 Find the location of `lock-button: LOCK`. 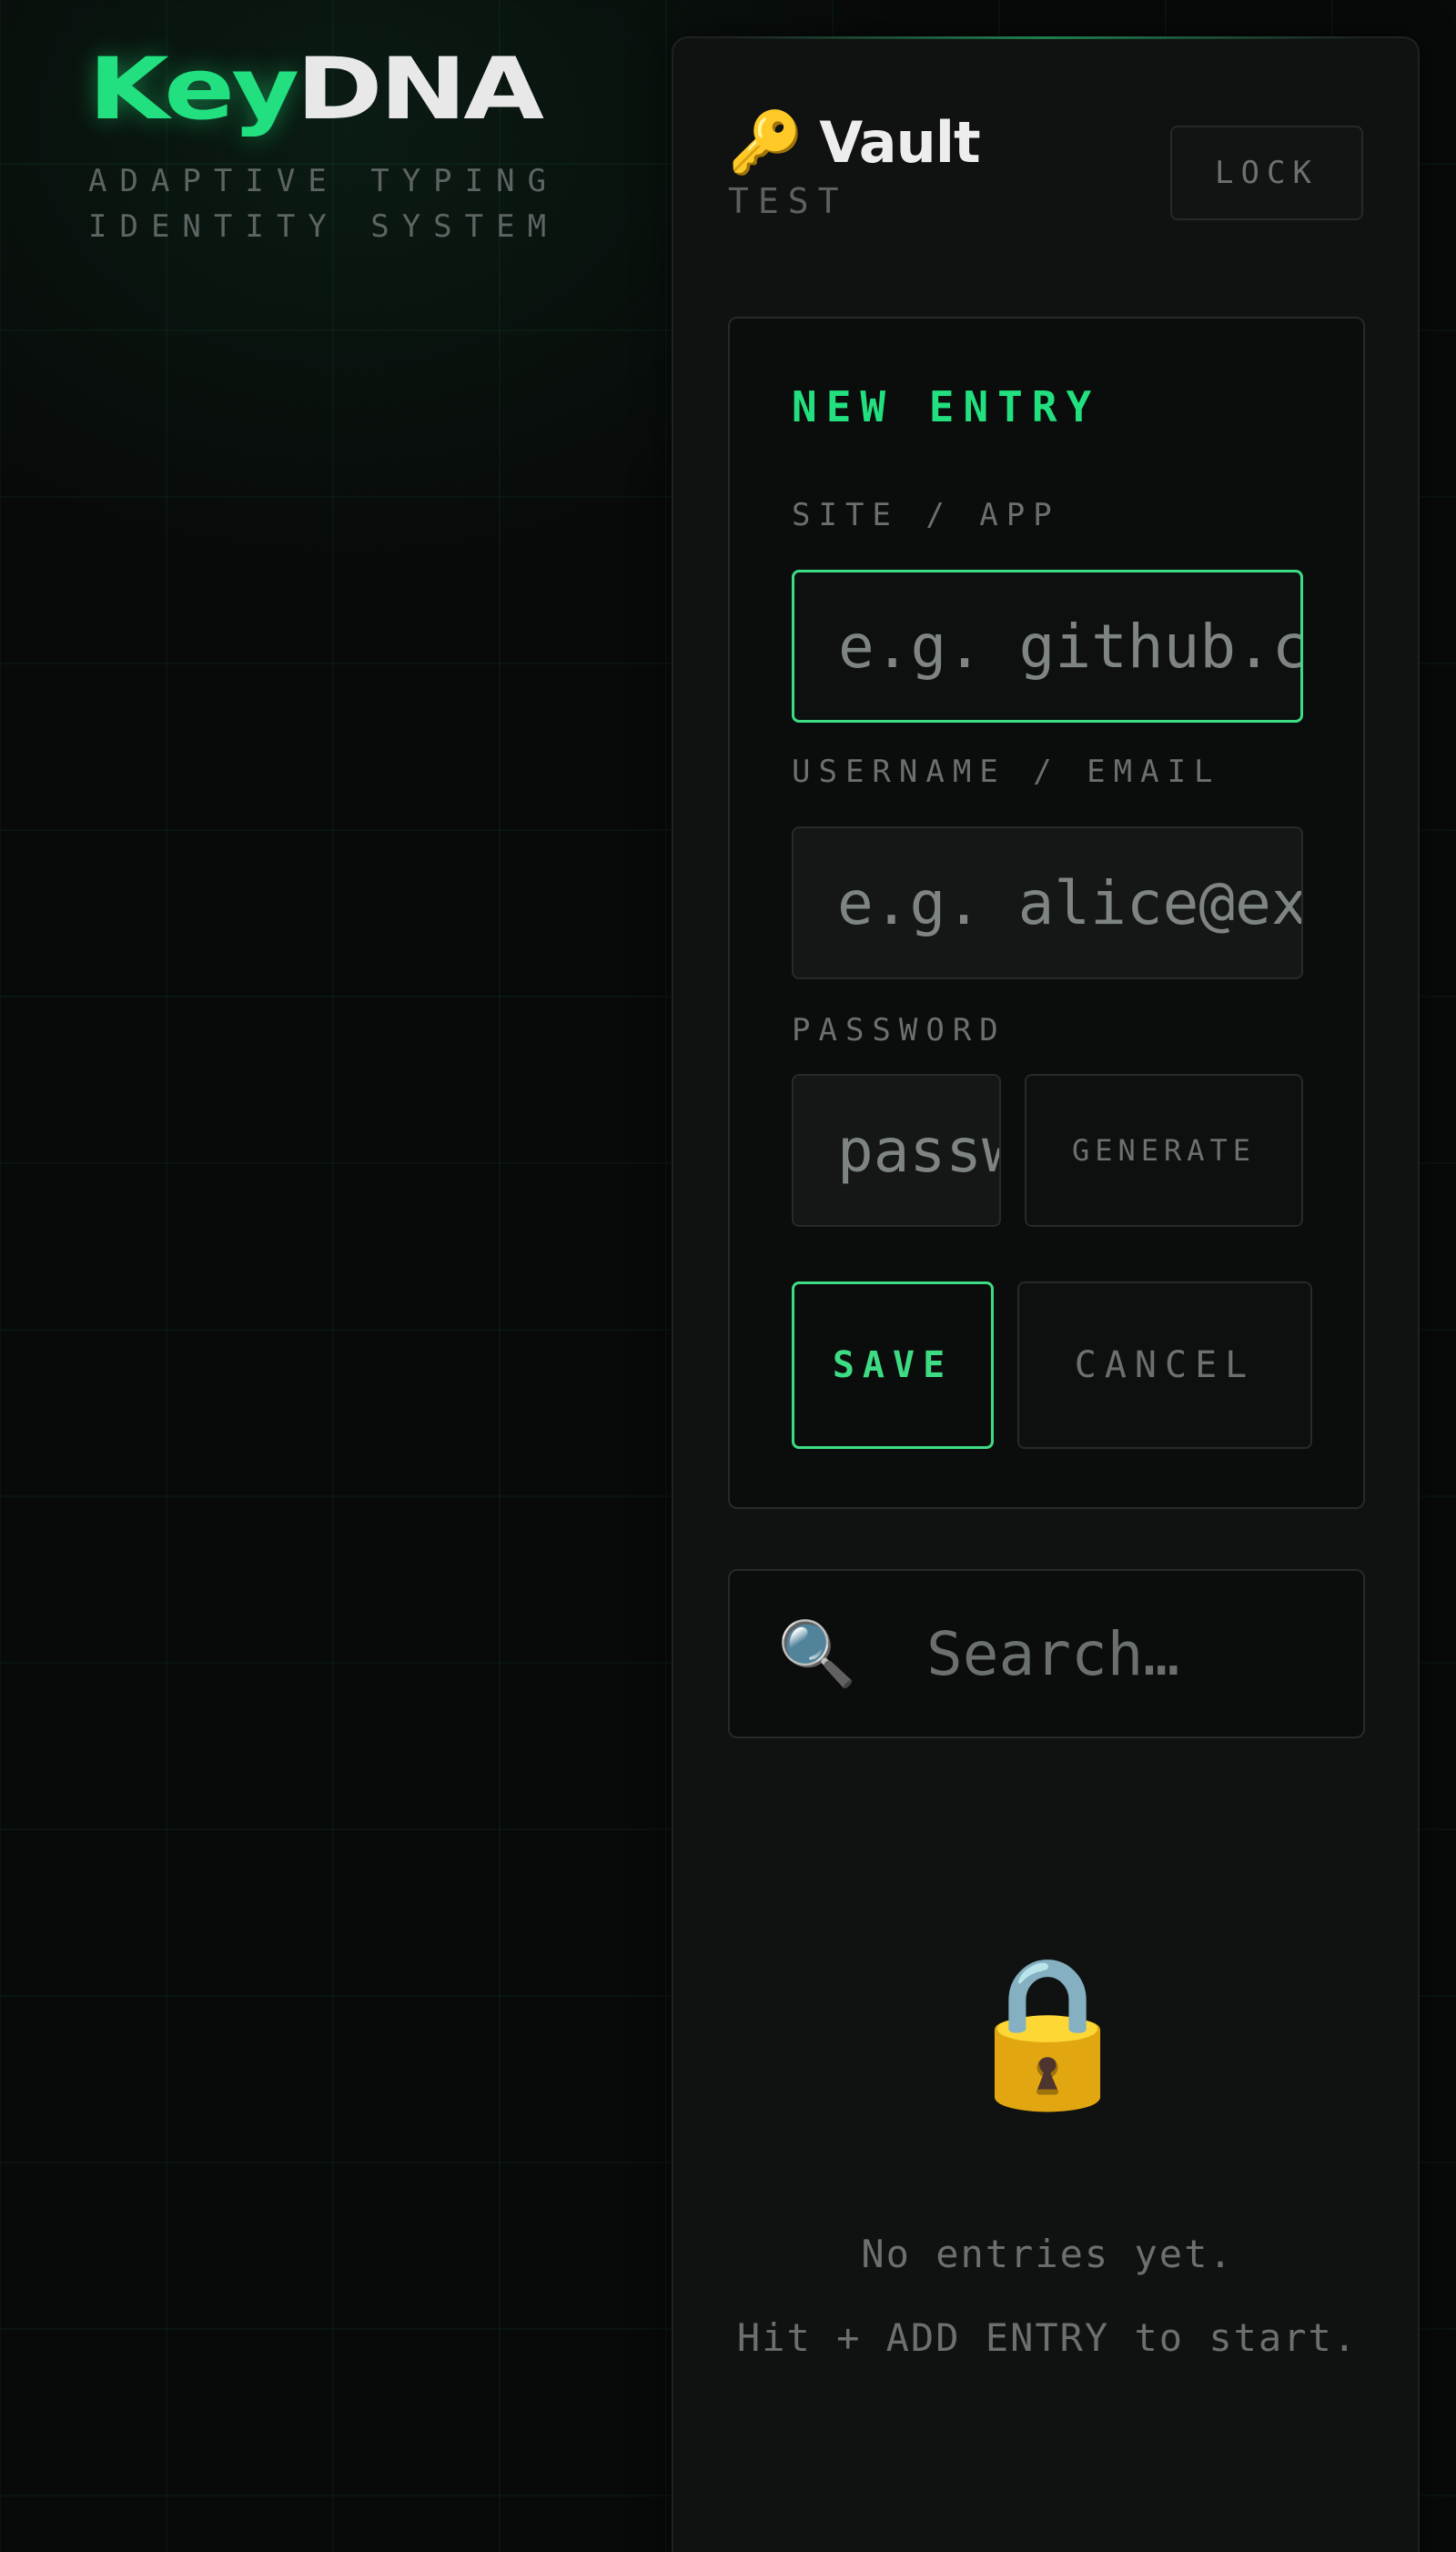

lock-button: LOCK is located at coordinates (1267, 173).